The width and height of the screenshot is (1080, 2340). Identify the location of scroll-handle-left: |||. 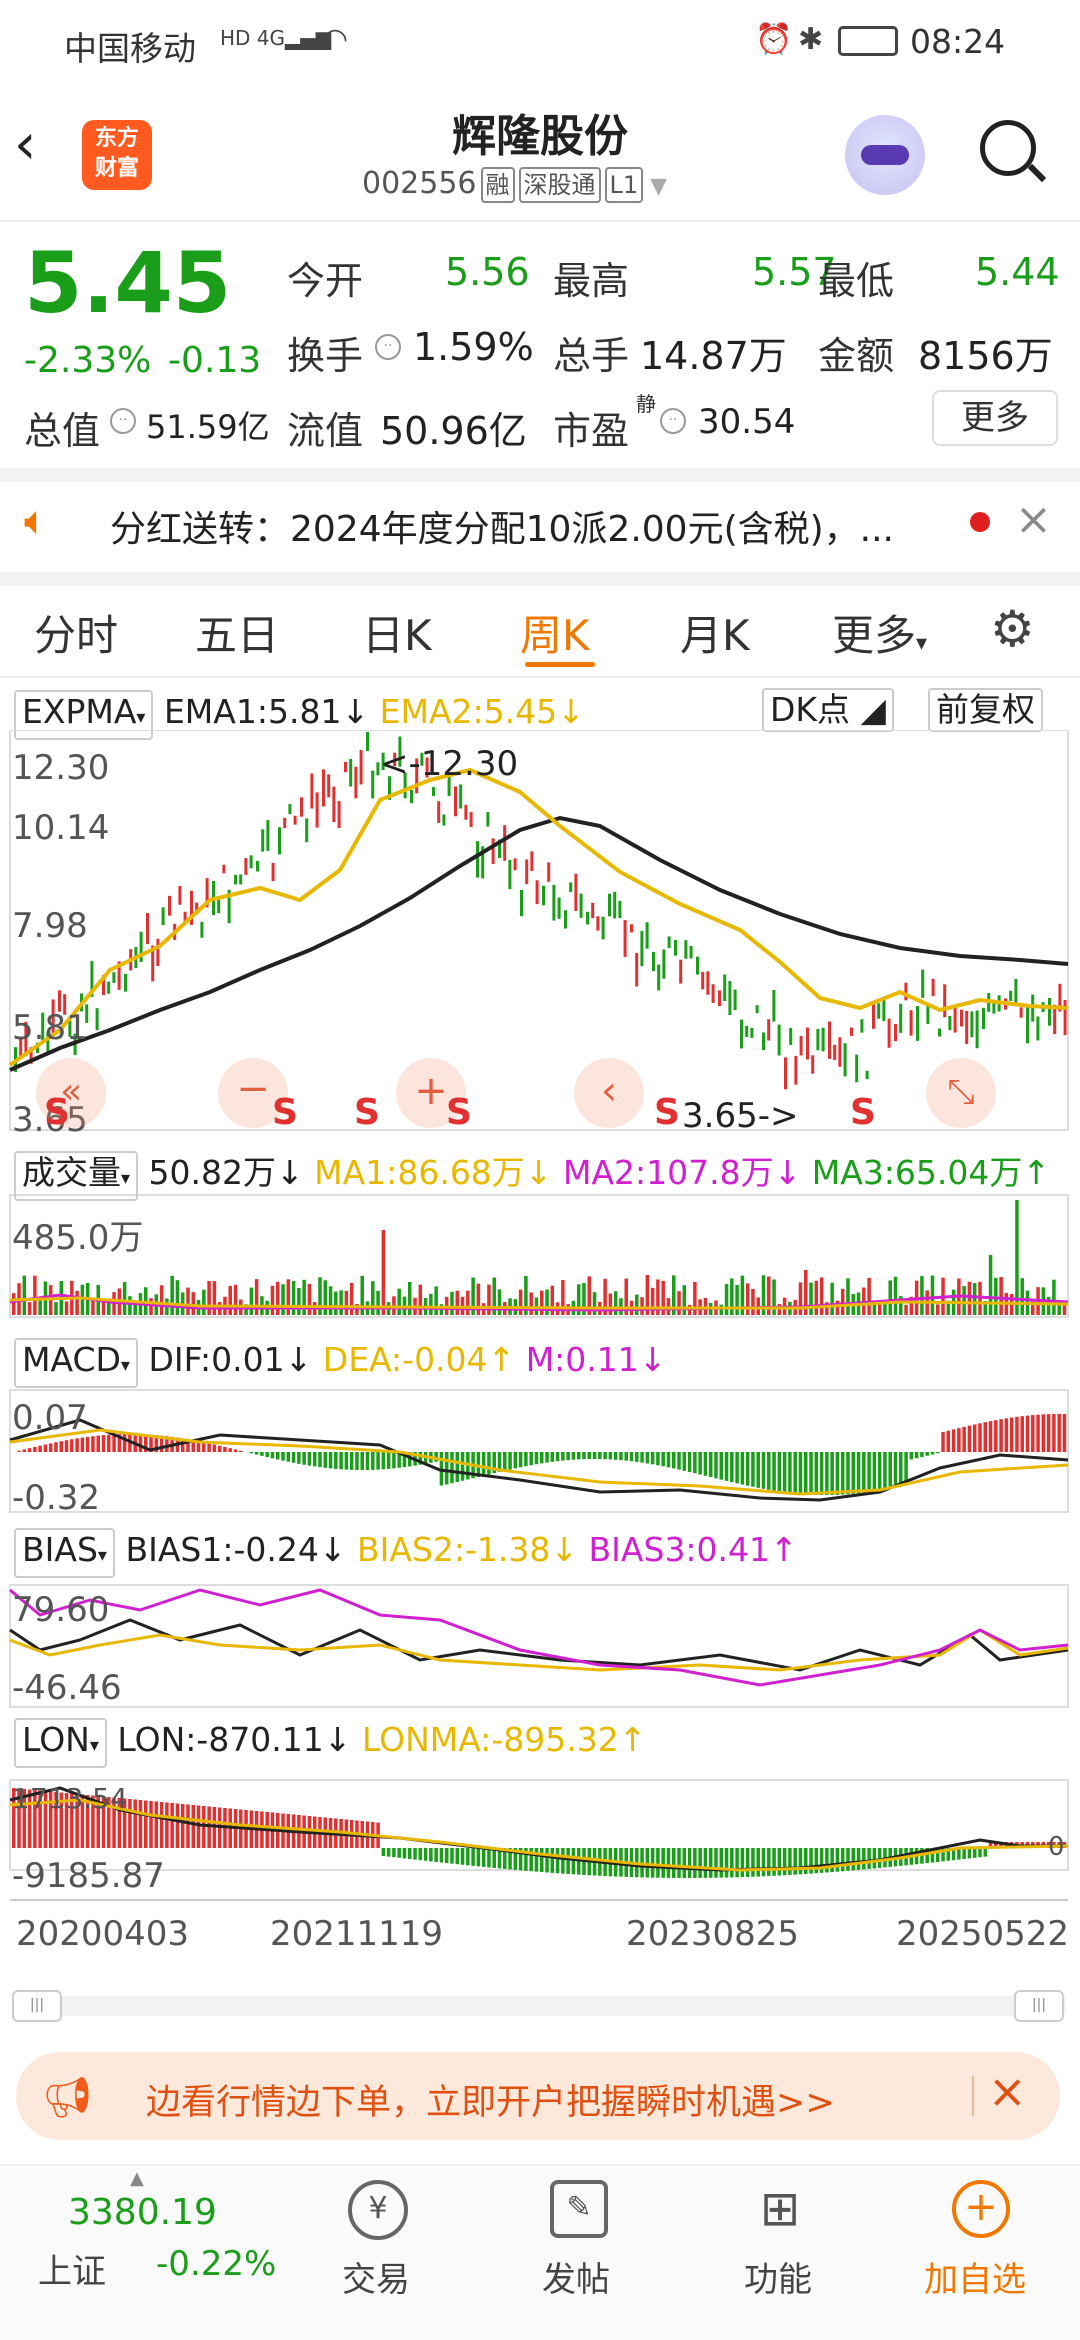
(37, 2006).